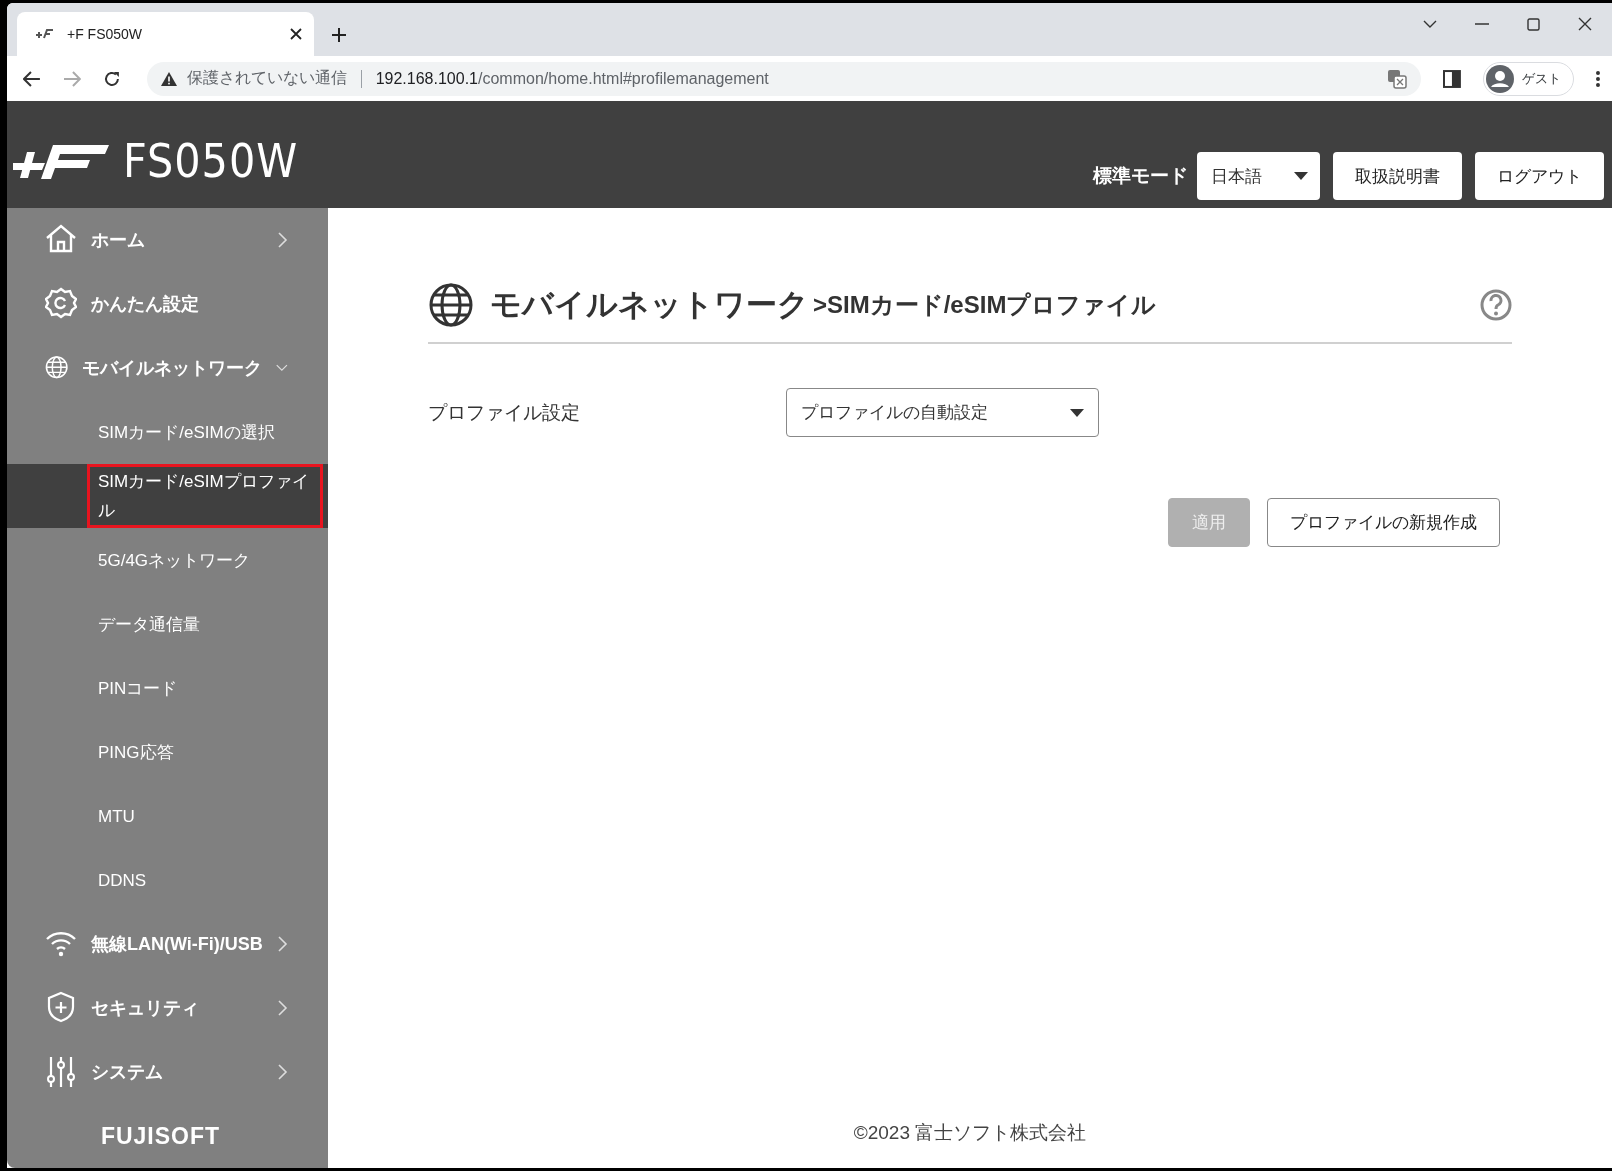 The image size is (1612, 1171). Describe the element at coordinates (339, 35) in the screenshot. I see `new-tab-icon` at that location.